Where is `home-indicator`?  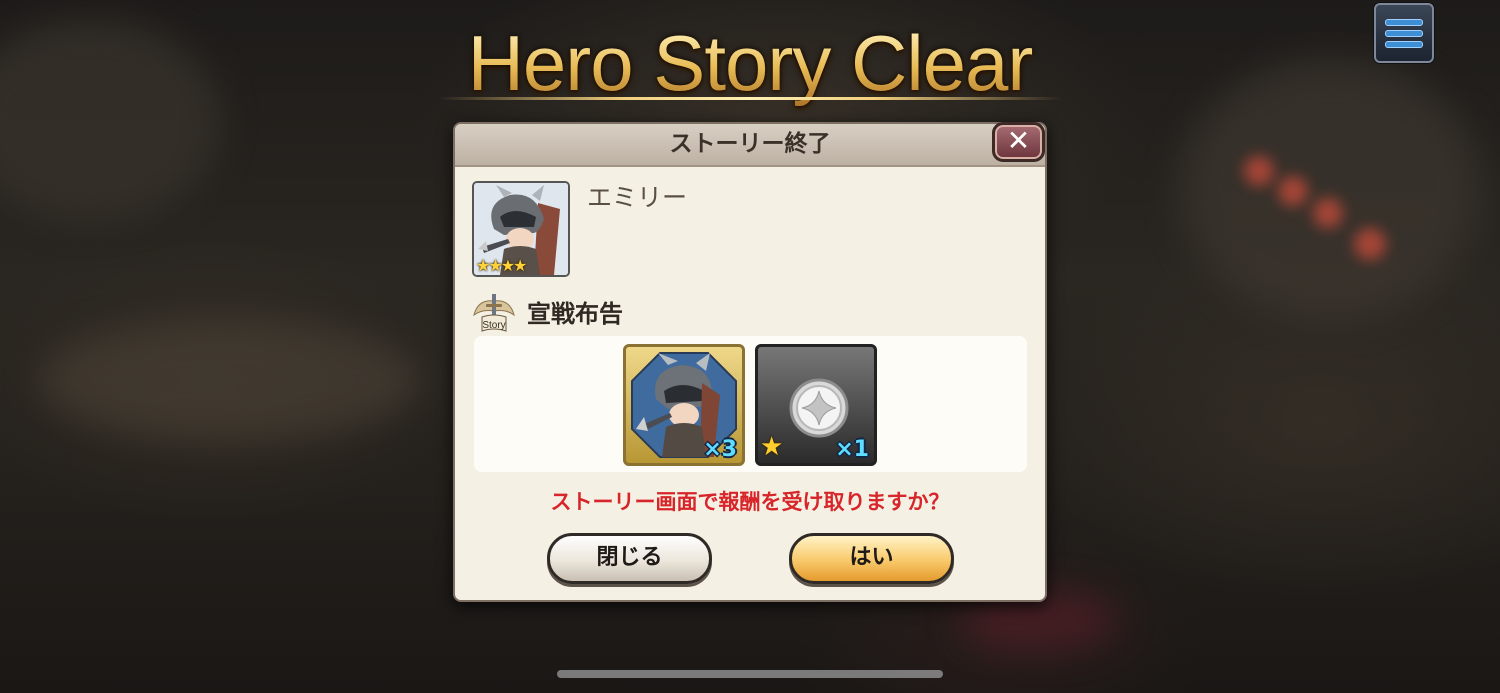 home-indicator is located at coordinates (750, 674).